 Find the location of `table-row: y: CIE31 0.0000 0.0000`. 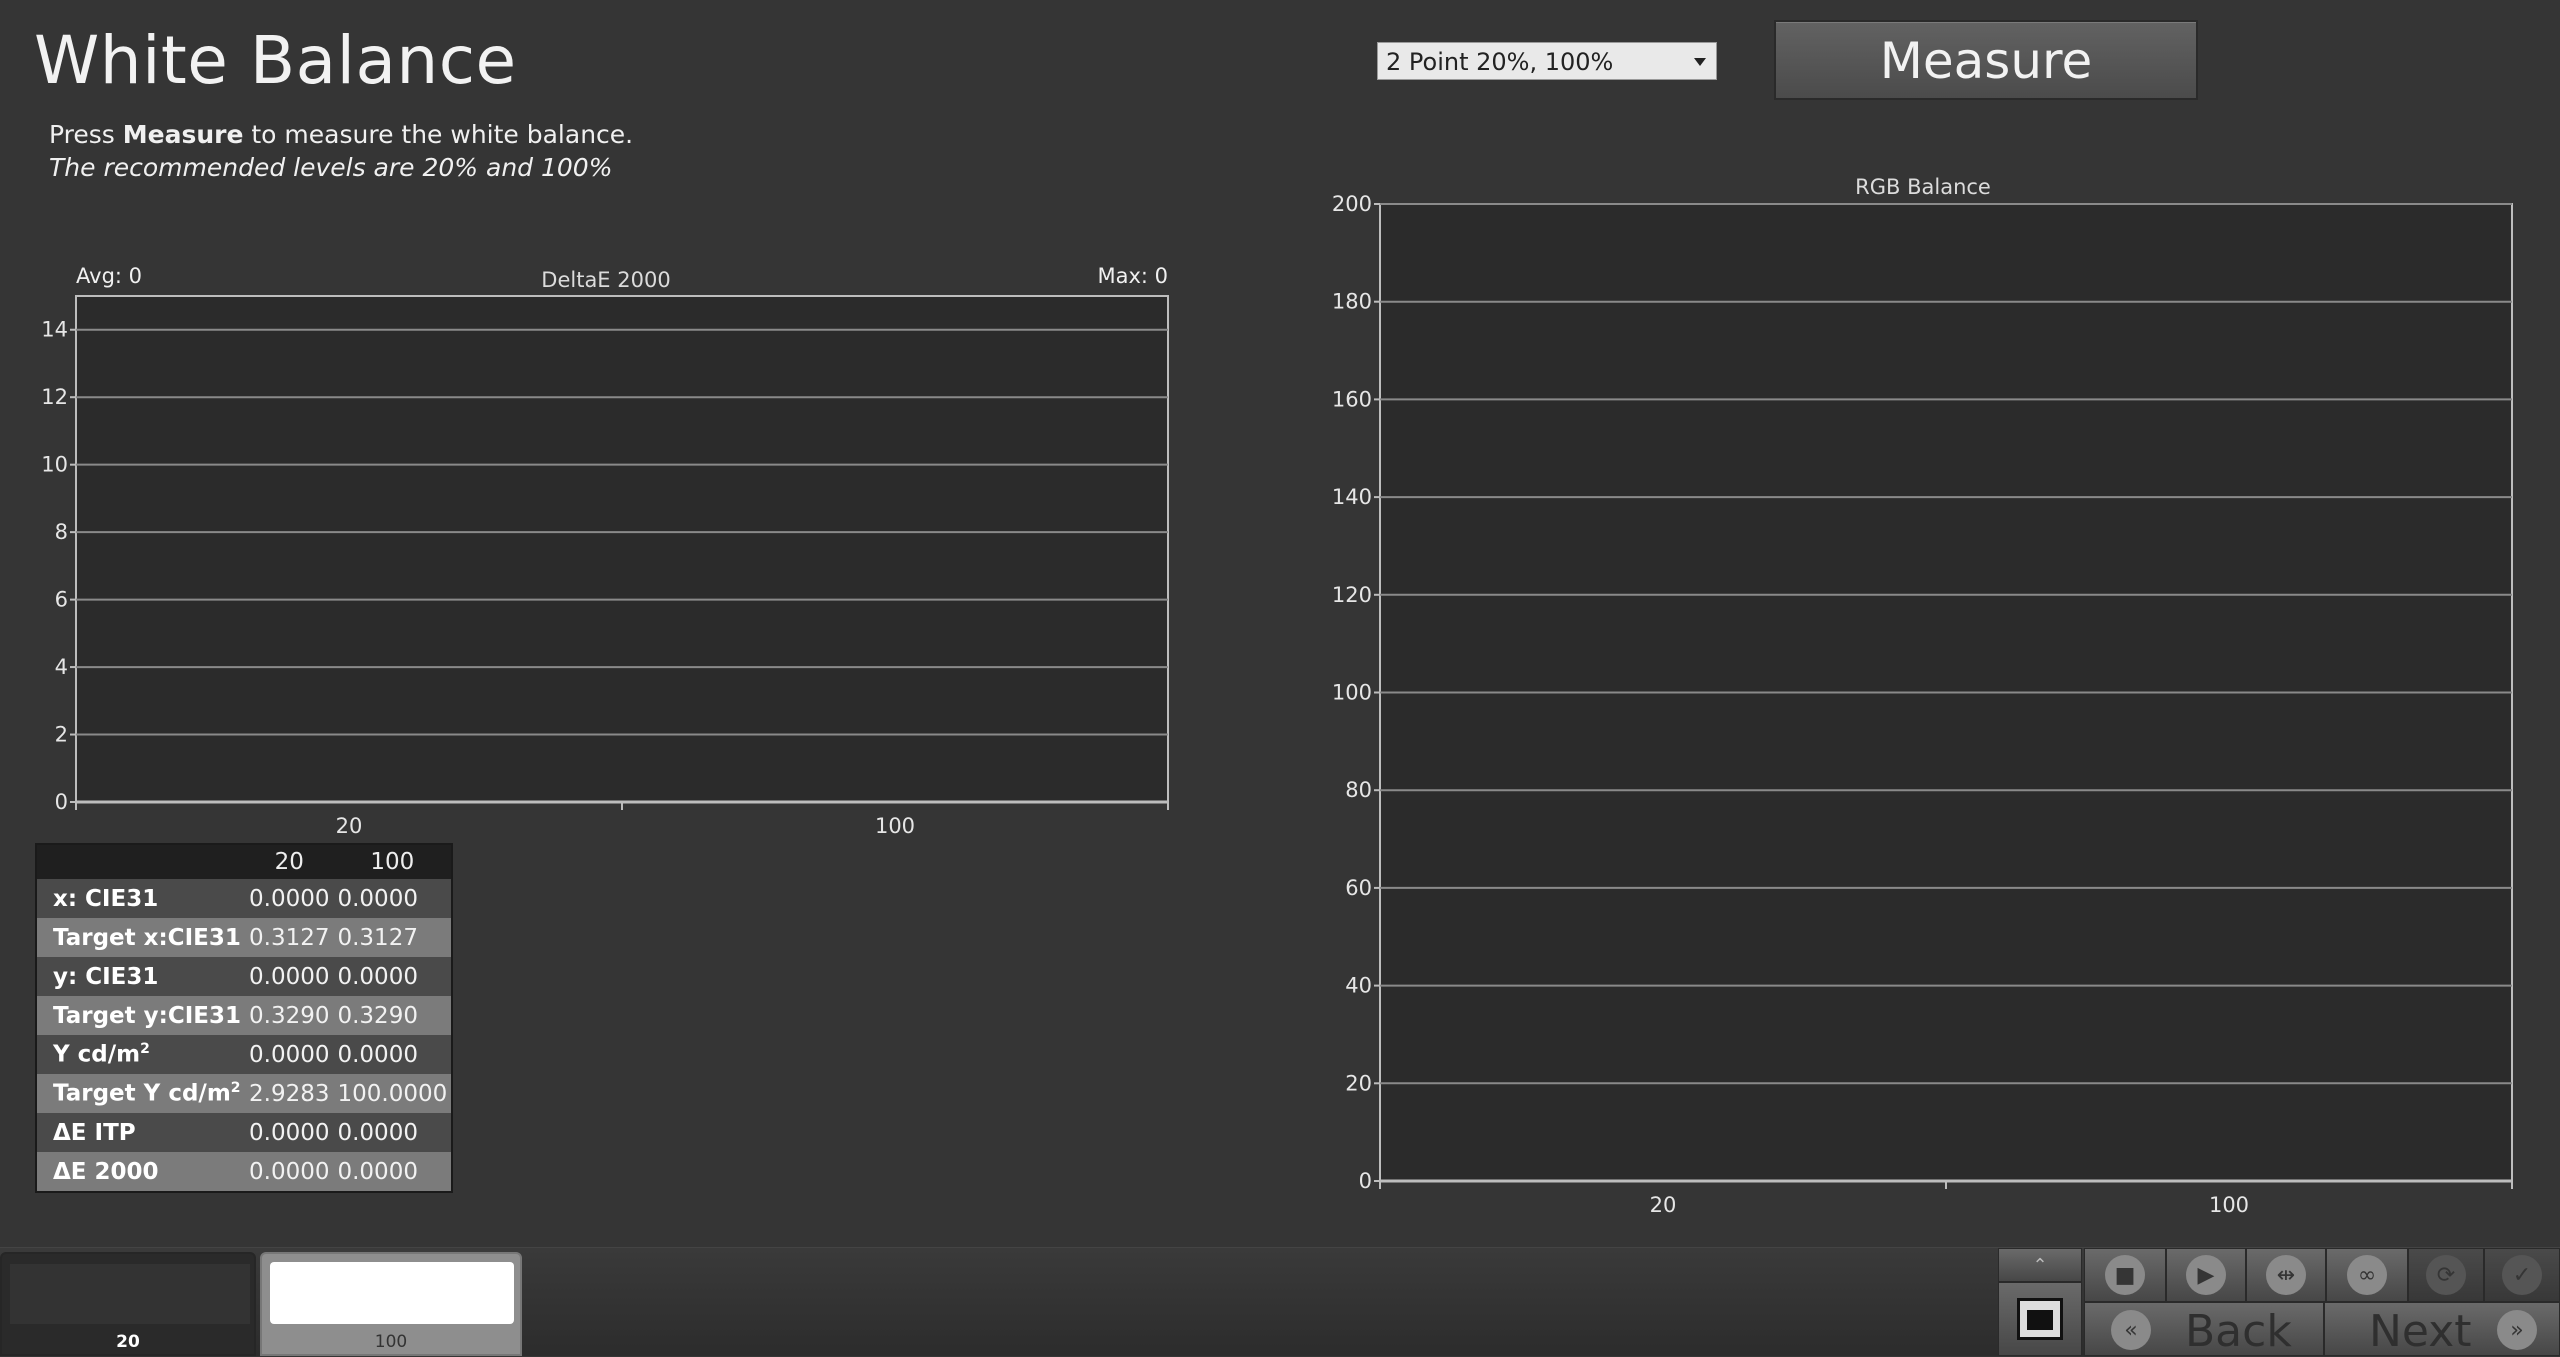

table-row: y: CIE31 0.0000 0.0000 is located at coordinates (244, 976).